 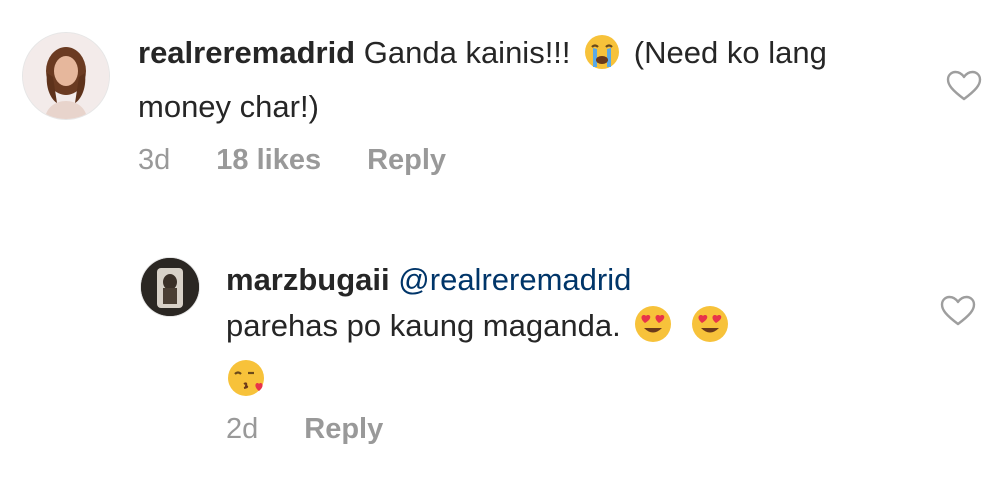 I want to click on face-blowing-kiss-emoji, so click(x=247, y=384).